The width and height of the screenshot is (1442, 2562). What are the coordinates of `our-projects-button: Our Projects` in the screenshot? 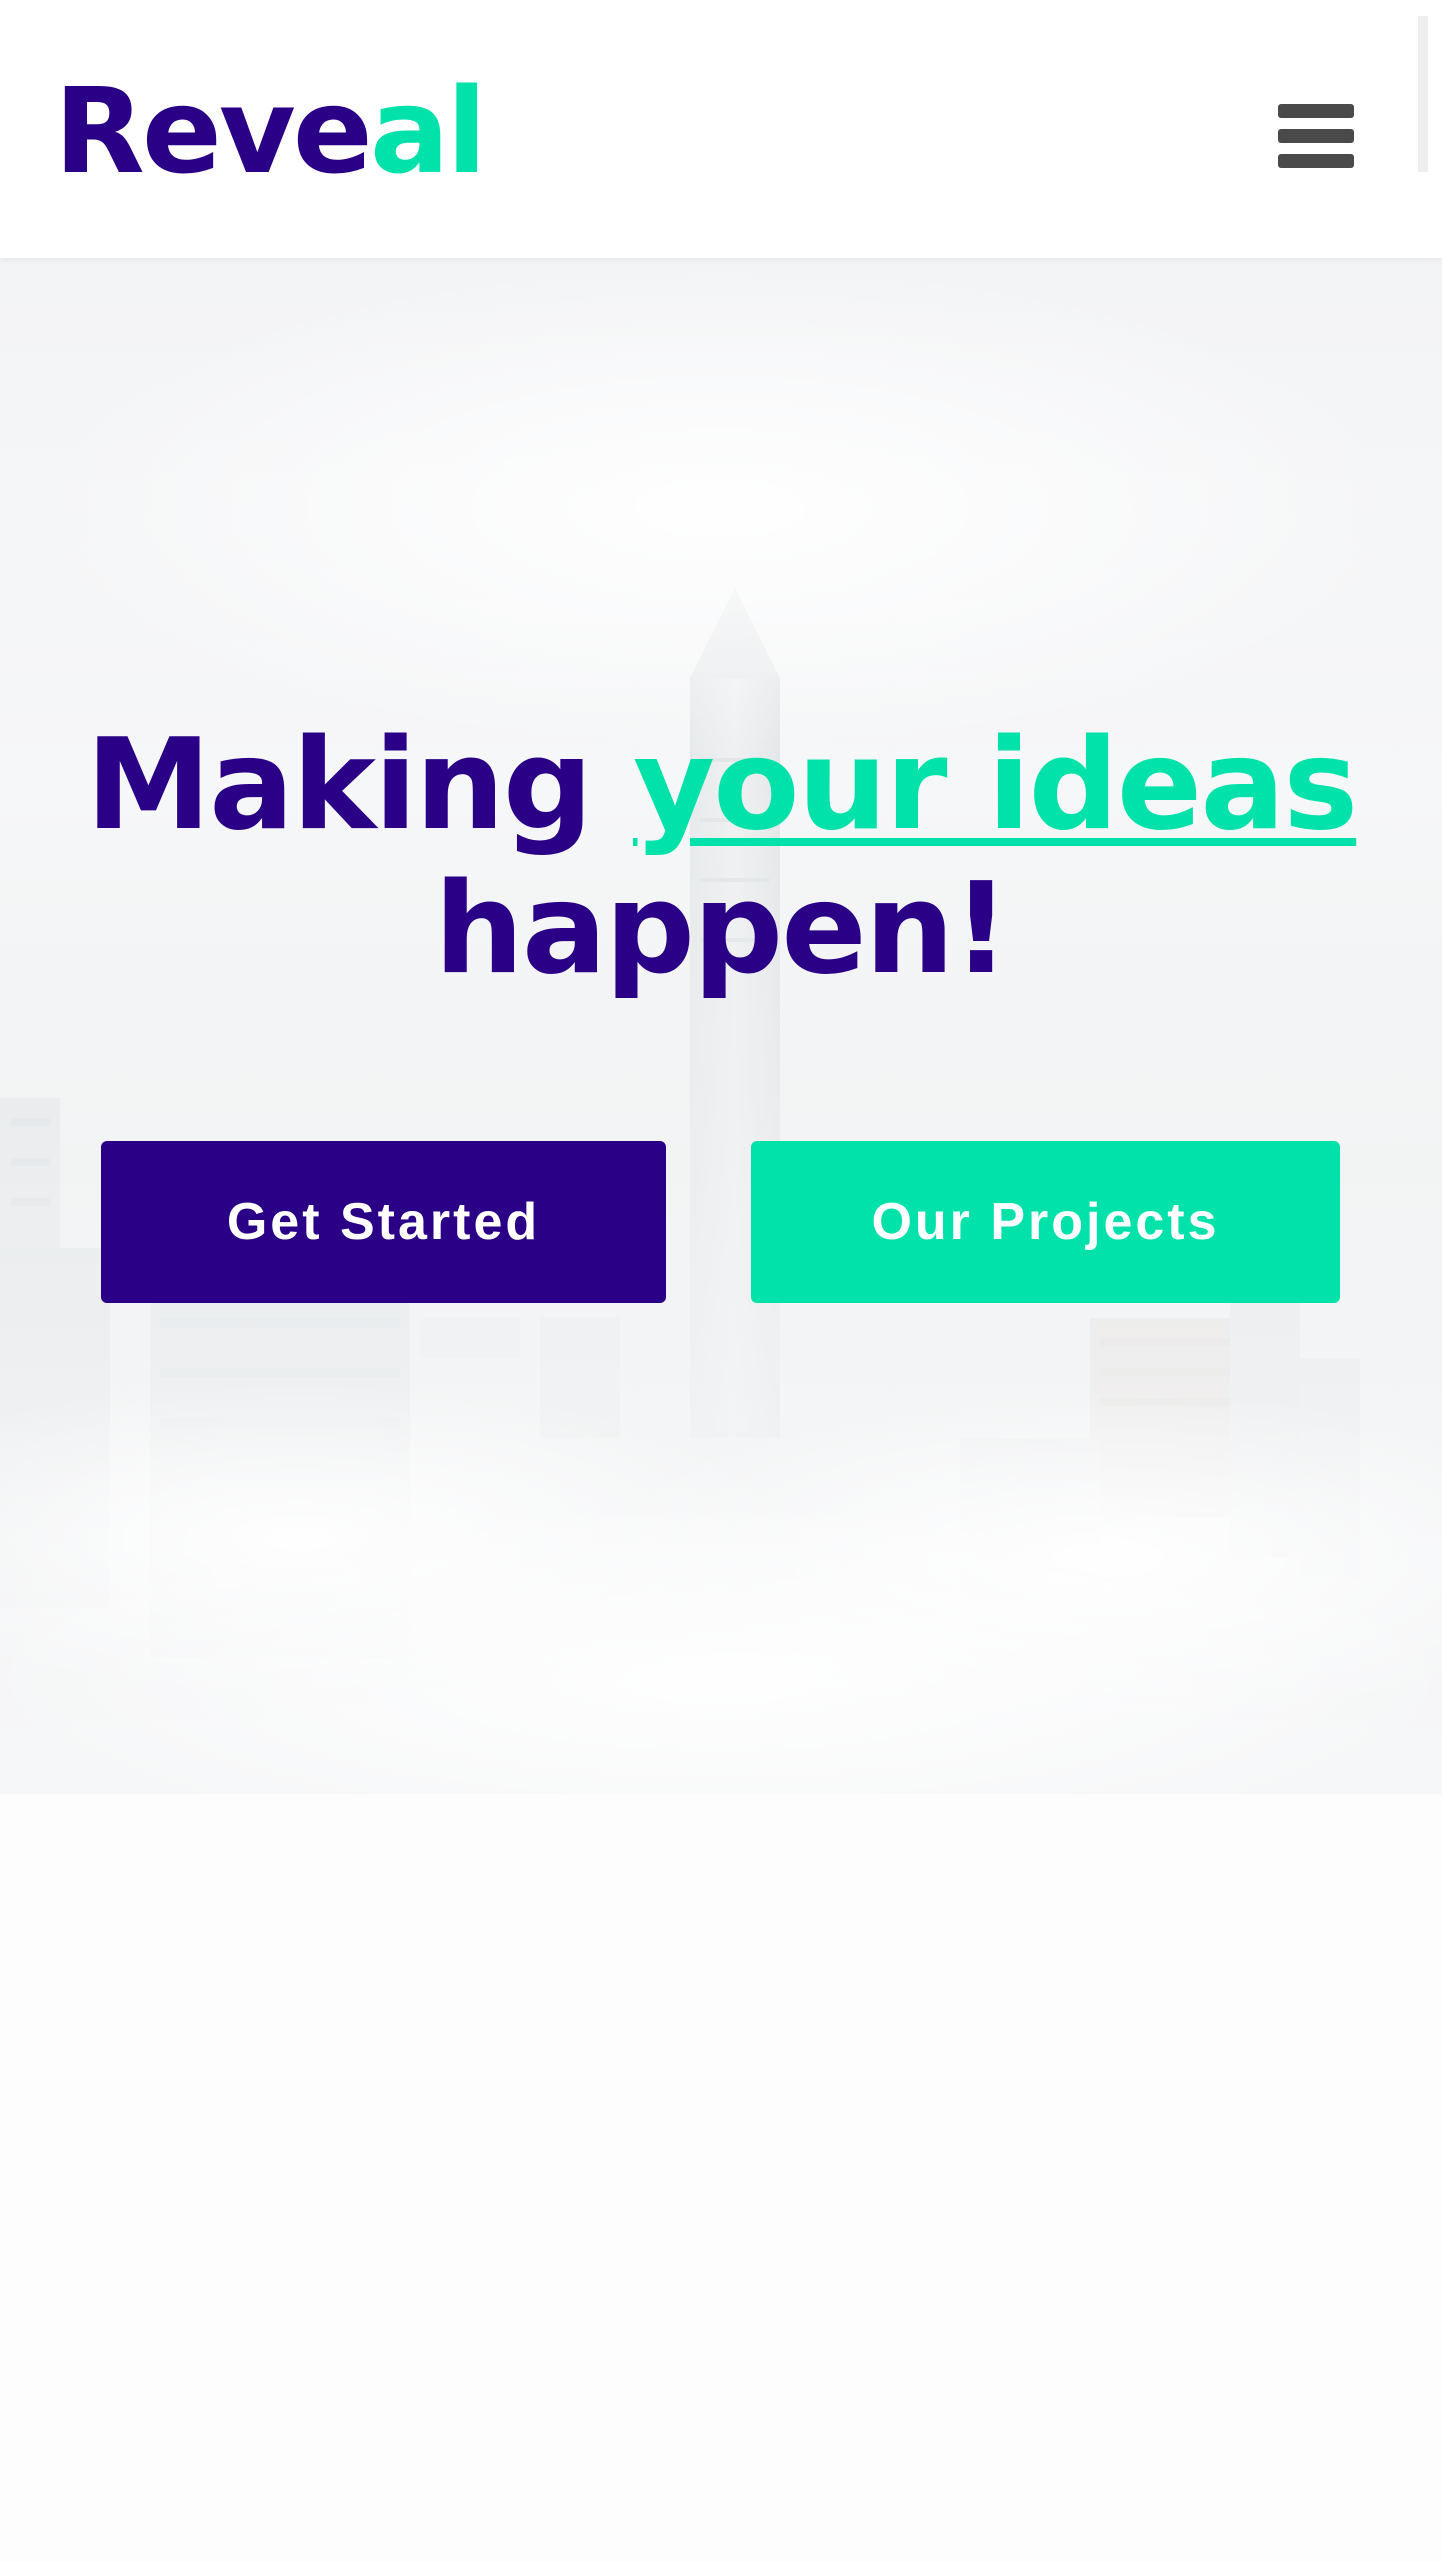 It's located at (1045, 1222).